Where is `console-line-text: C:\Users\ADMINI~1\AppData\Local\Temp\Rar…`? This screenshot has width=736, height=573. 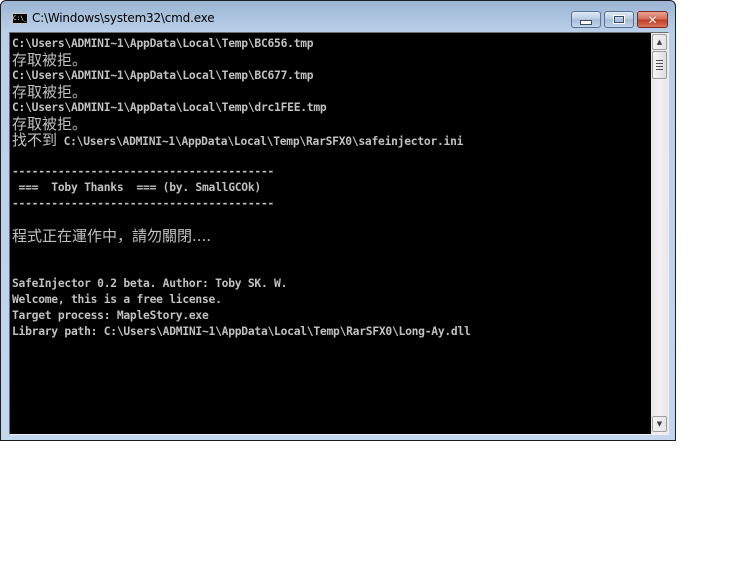
console-line-text: C:\Users\ADMINI~1\AppData\Local\Temp\Rar… is located at coordinates (260, 141).